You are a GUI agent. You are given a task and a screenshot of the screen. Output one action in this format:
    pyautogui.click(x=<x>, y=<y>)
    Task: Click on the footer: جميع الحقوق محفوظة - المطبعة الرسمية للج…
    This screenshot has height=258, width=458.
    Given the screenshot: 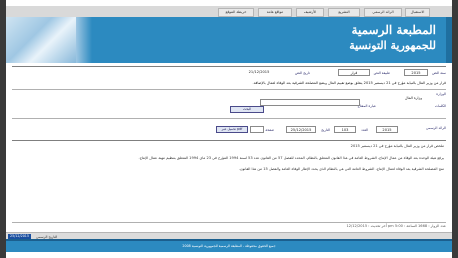 What is the action you would take?
    pyautogui.click(x=229, y=245)
    